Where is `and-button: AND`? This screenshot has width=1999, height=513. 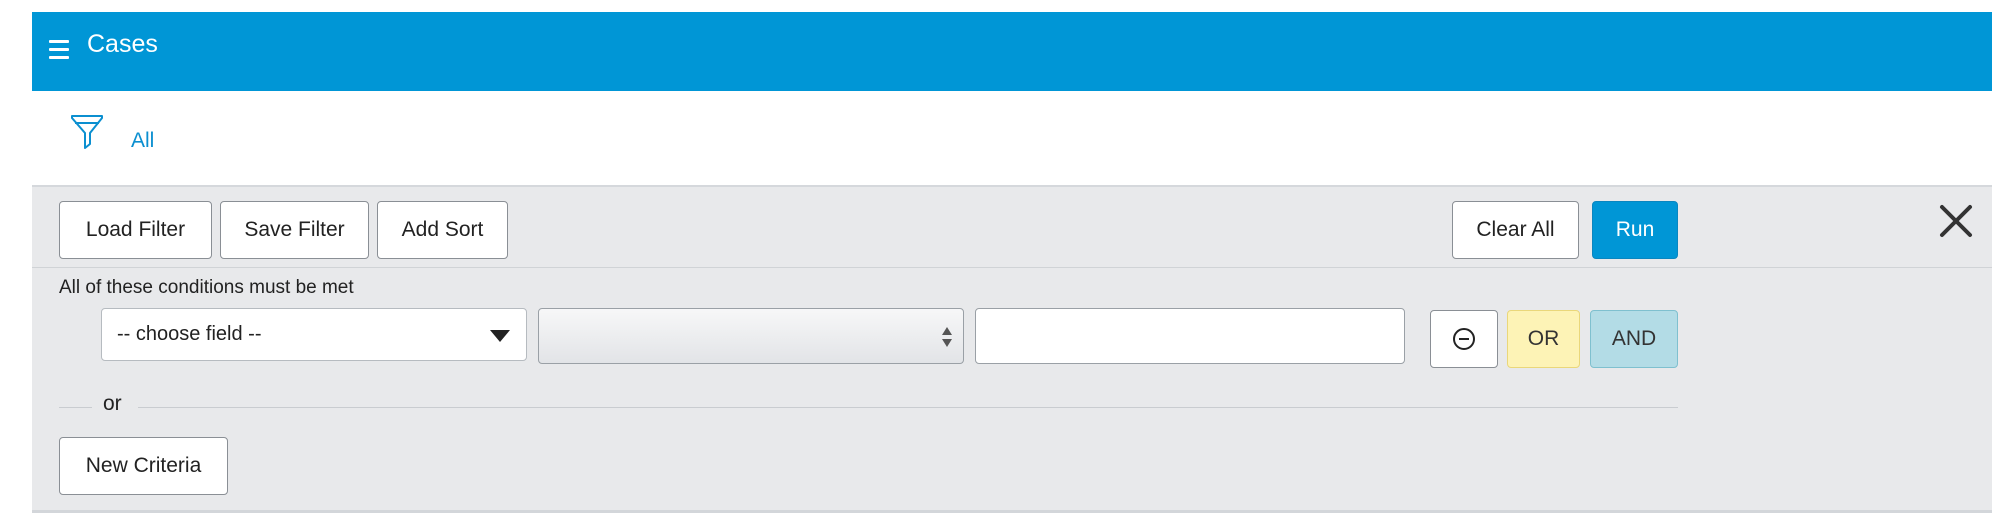
and-button: AND is located at coordinates (1634, 339).